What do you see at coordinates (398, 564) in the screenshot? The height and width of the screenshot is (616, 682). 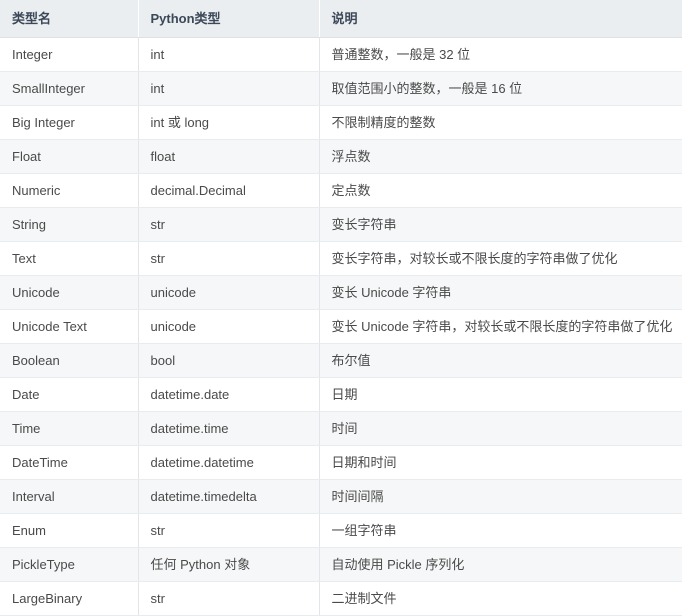 I see `cell-description-text: 自动使用 Pickle 序列化` at bounding box center [398, 564].